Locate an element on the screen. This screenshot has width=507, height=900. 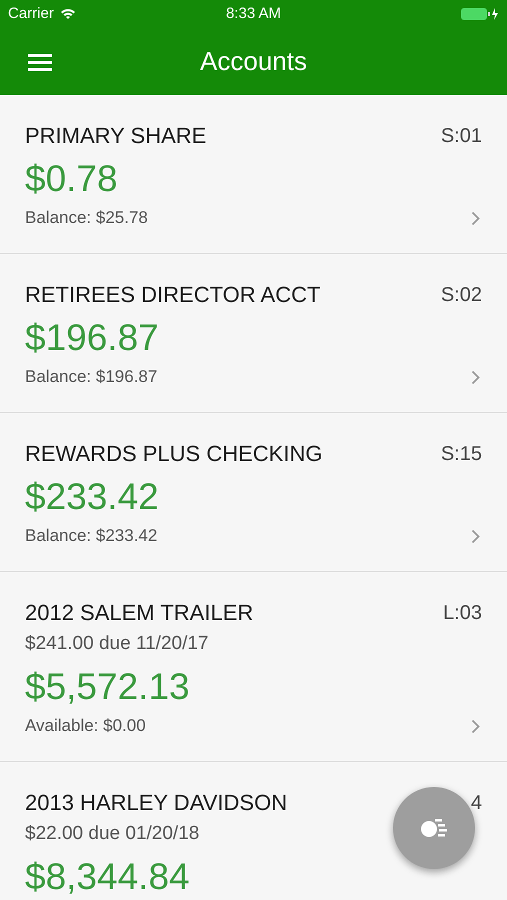
balance-label: Balance: $196.87 is located at coordinates (91, 377).